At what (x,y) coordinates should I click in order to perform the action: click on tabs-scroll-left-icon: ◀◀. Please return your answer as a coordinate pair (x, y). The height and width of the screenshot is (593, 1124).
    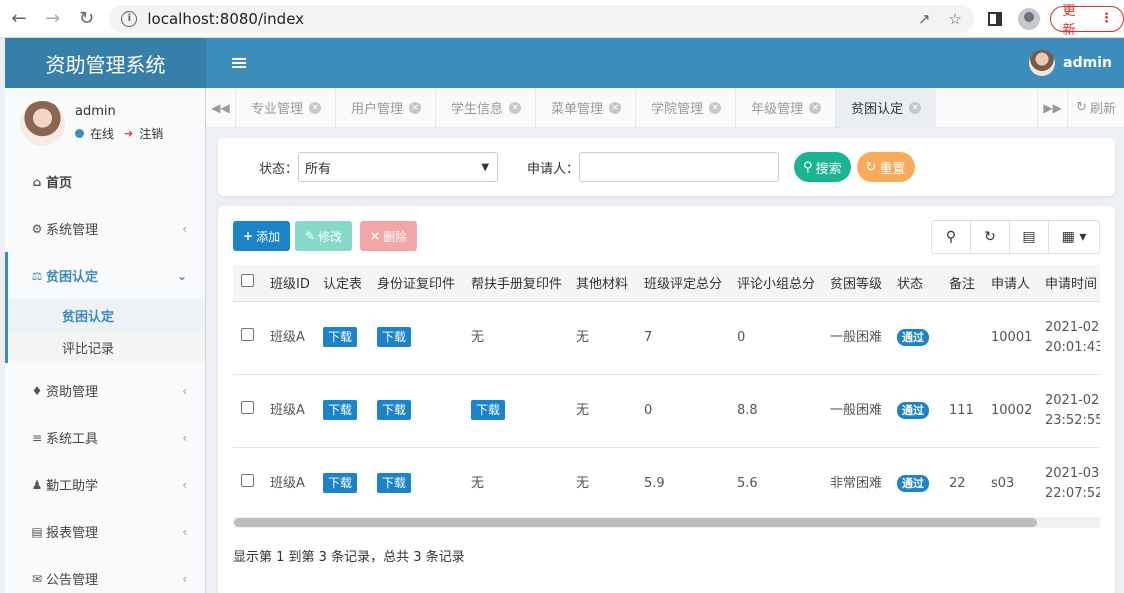
    Looking at the image, I should click on (221, 107).